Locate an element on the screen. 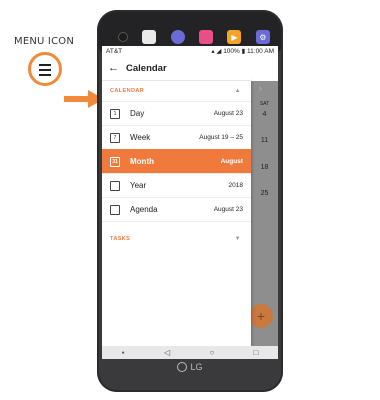 Image resolution: width=380 pixels, height=400 pixels. brand-name: LG is located at coordinates (196, 367).